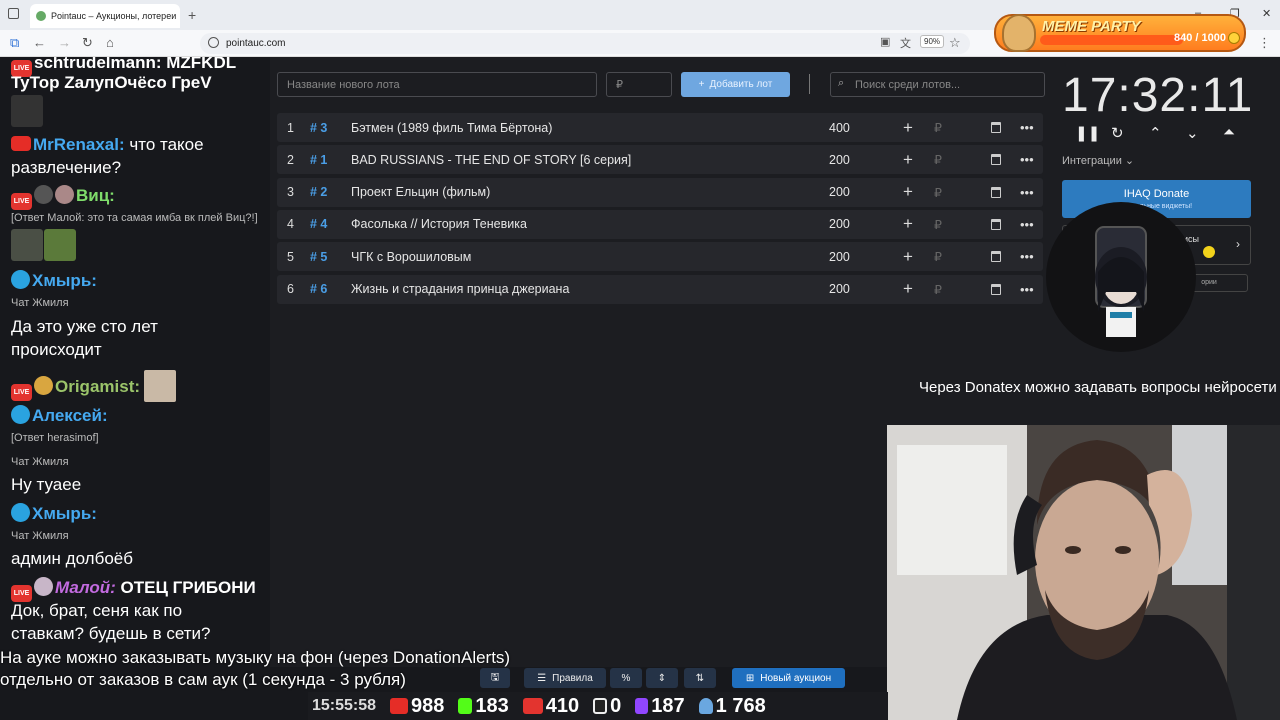 The height and width of the screenshot is (720, 1280). I want to click on sort-icon: ⇅, so click(700, 678).